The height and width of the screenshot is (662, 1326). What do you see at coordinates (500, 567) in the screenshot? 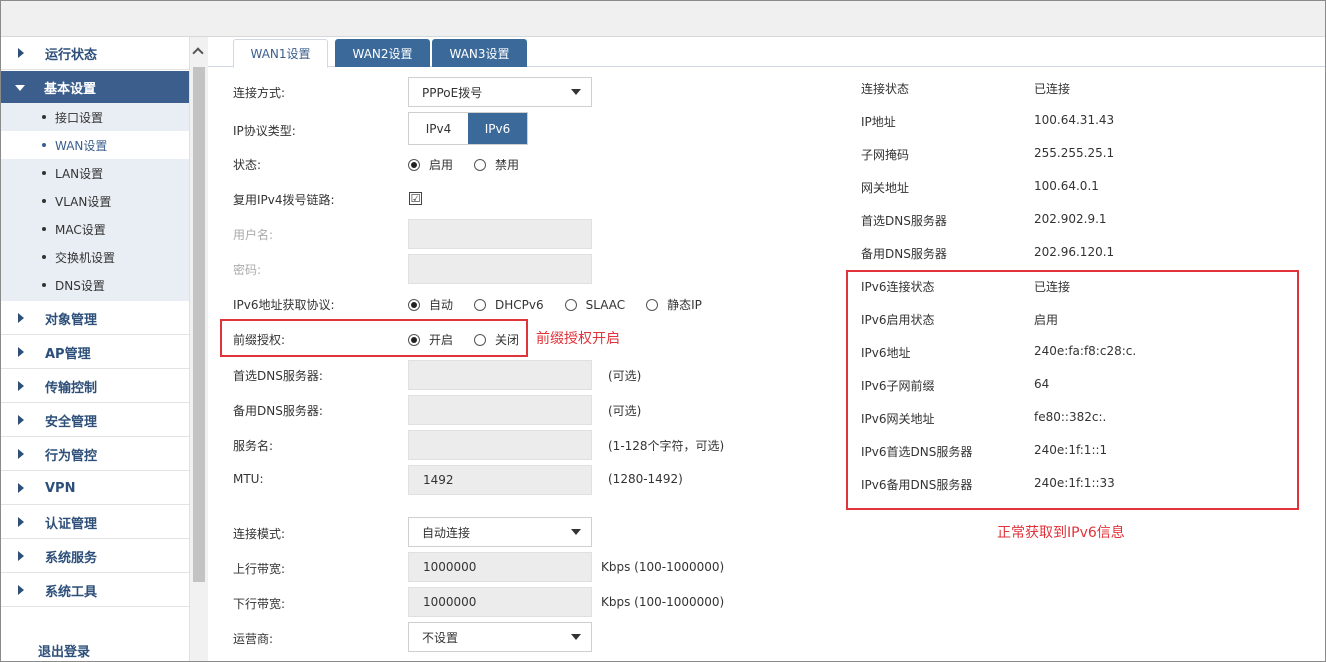
I see `upload-bandwidth-input: 1000000` at bounding box center [500, 567].